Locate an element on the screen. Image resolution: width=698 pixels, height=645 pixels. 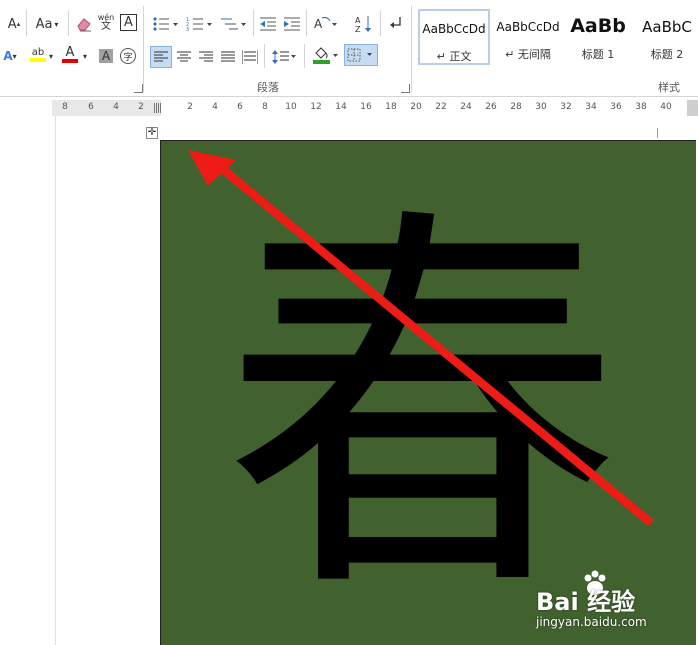
multilevel-list-icon is located at coordinates (233, 24).